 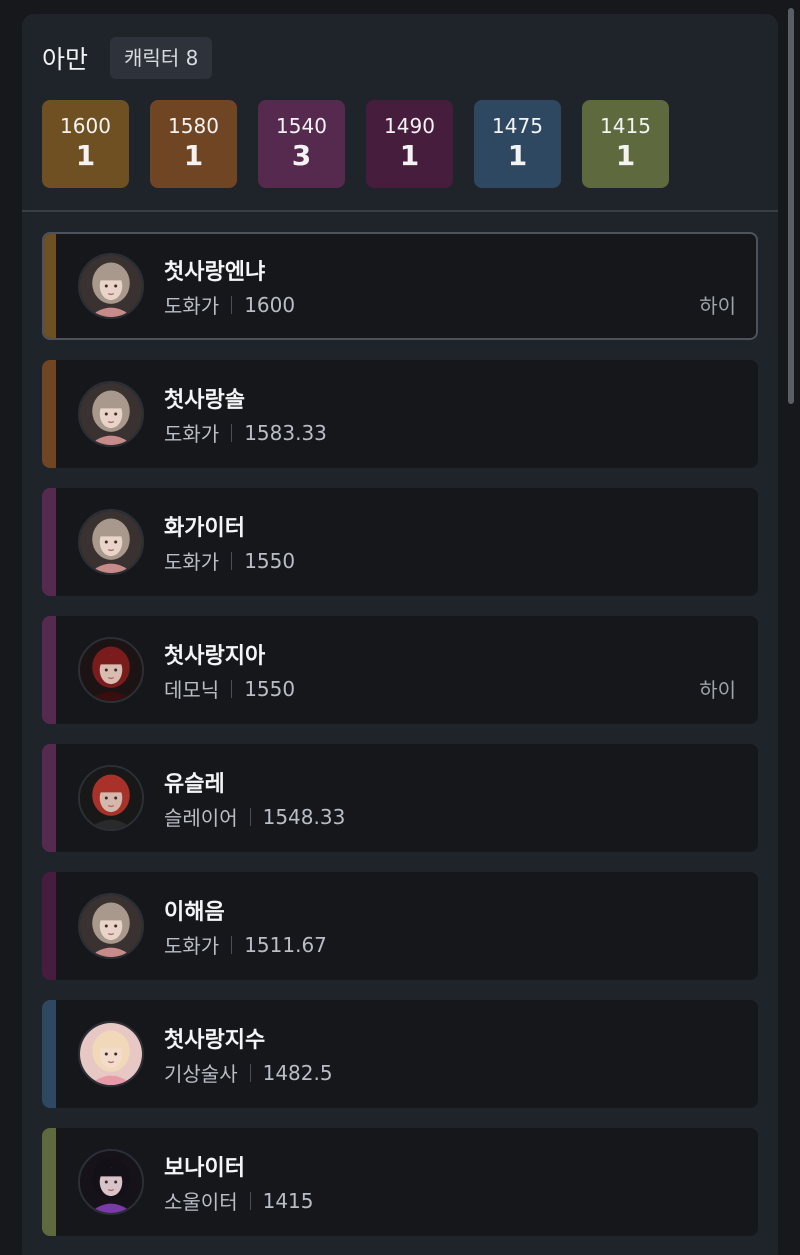 What do you see at coordinates (270, 304) in the screenshot?
I see `character-item-level: 1600` at bounding box center [270, 304].